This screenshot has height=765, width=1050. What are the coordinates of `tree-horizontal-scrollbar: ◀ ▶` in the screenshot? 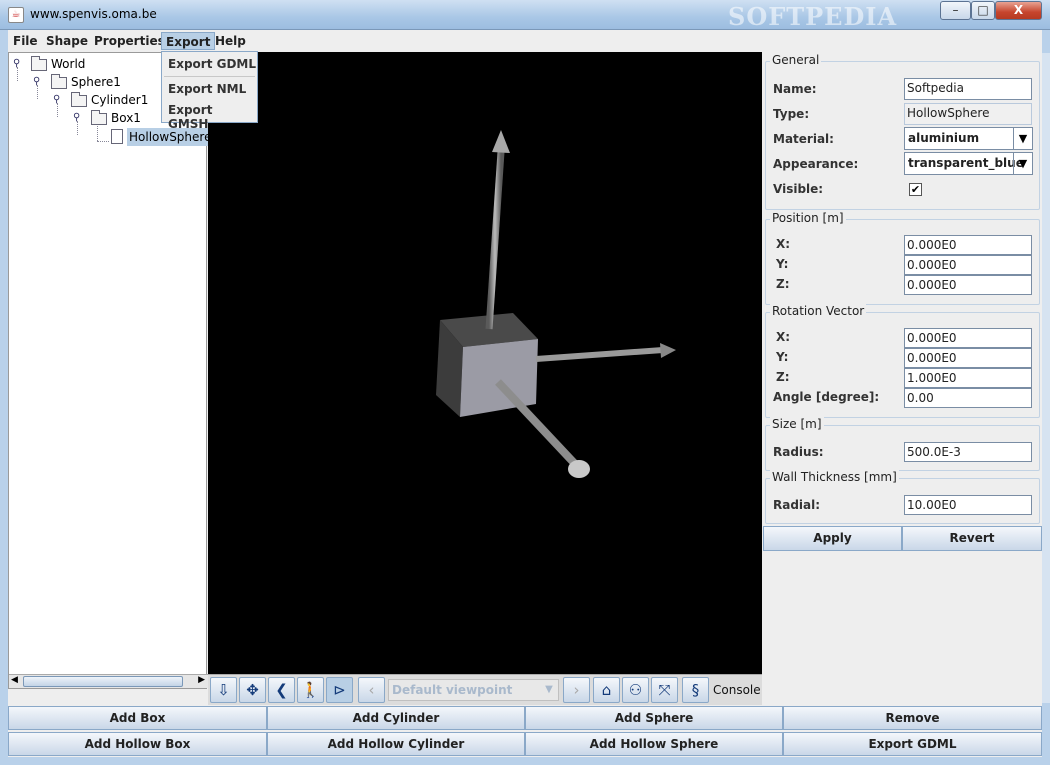 It's located at (108, 681).